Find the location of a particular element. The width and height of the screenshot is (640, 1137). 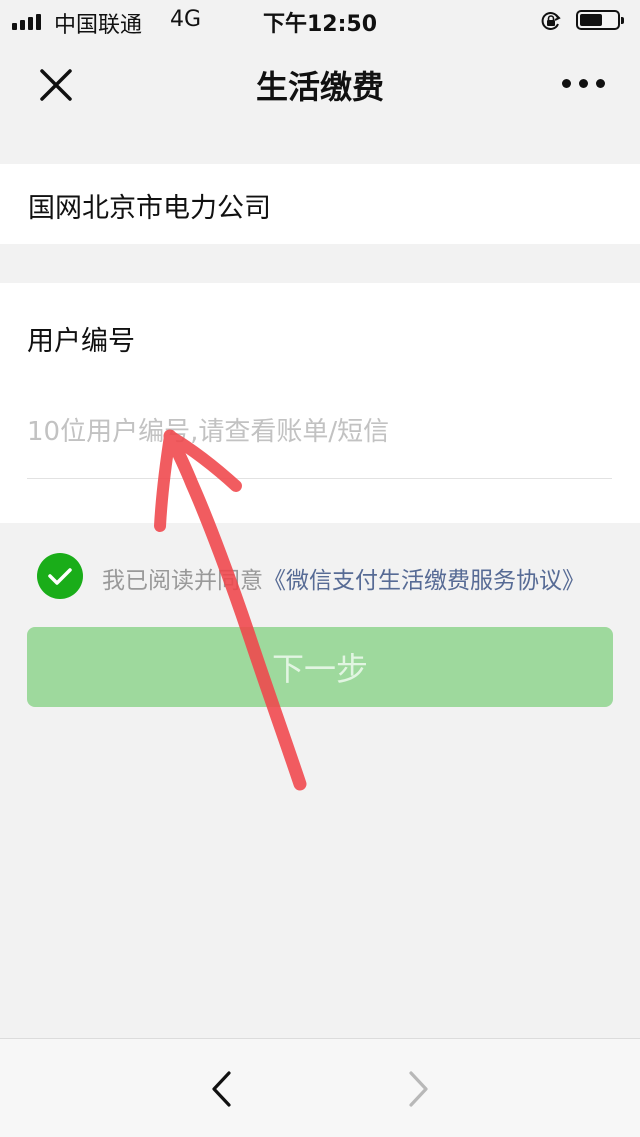

more-icon is located at coordinates (583, 83).